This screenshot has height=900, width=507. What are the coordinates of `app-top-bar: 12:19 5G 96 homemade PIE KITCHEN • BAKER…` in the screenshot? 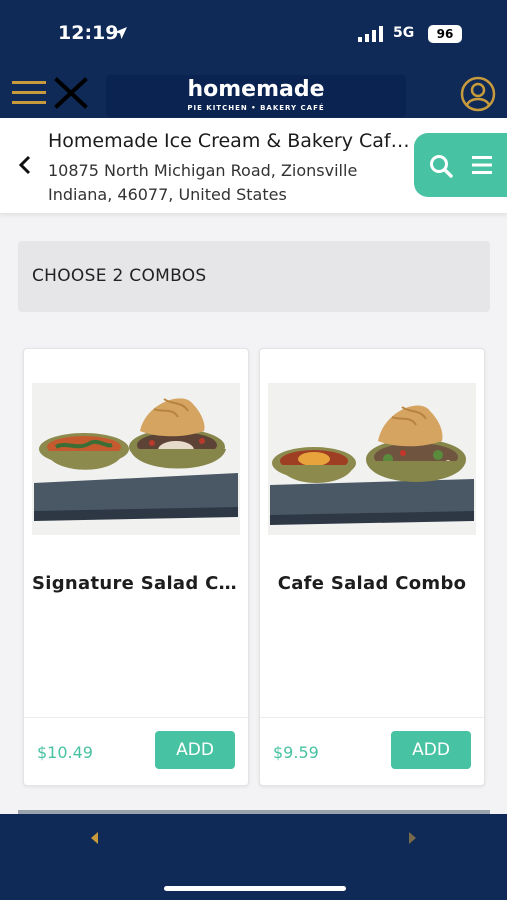 It's located at (253, 59).